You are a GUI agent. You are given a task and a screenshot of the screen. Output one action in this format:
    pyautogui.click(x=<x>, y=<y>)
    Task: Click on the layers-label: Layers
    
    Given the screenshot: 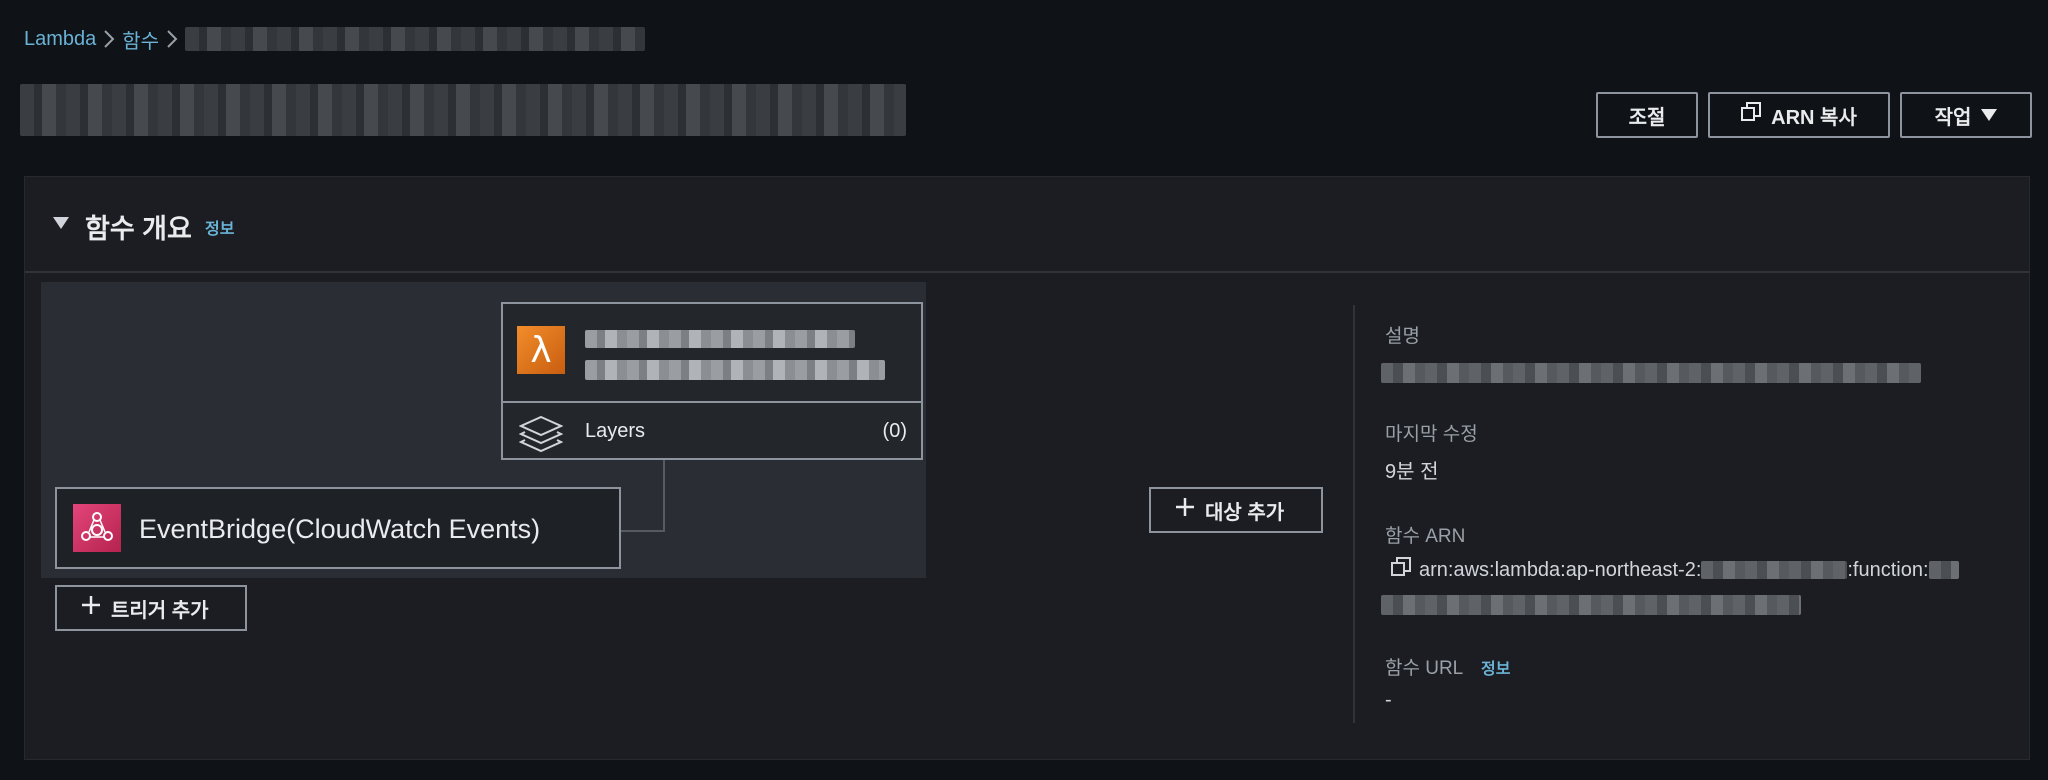 What is the action you would take?
    pyautogui.click(x=615, y=431)
    